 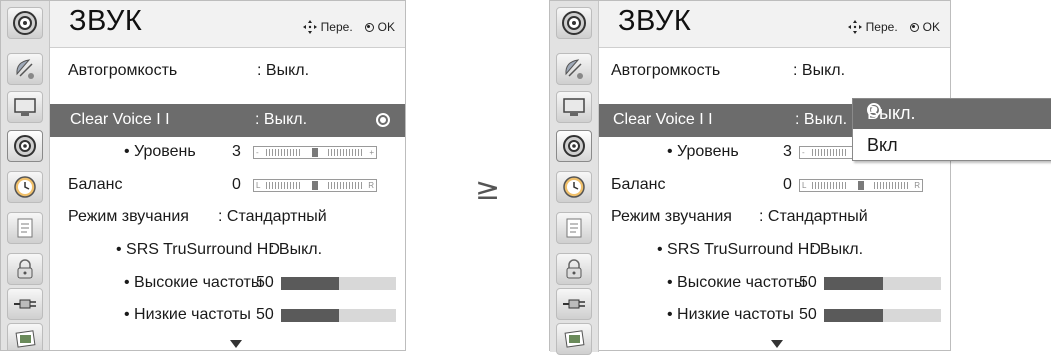 I want to click on transition-arrow: ≥, so click(x=488, y=189).